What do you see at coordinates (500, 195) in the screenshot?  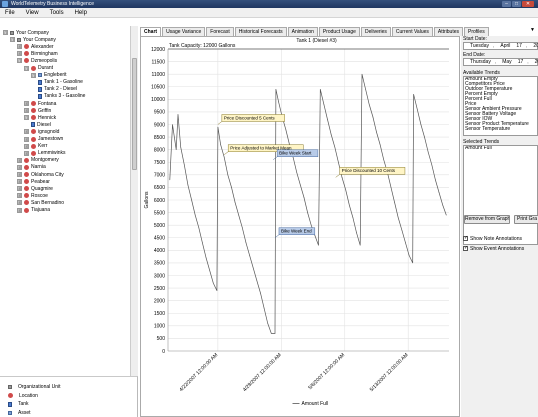 I see `selected-trends-list: Amount Full` at bounding box center [500, 195].